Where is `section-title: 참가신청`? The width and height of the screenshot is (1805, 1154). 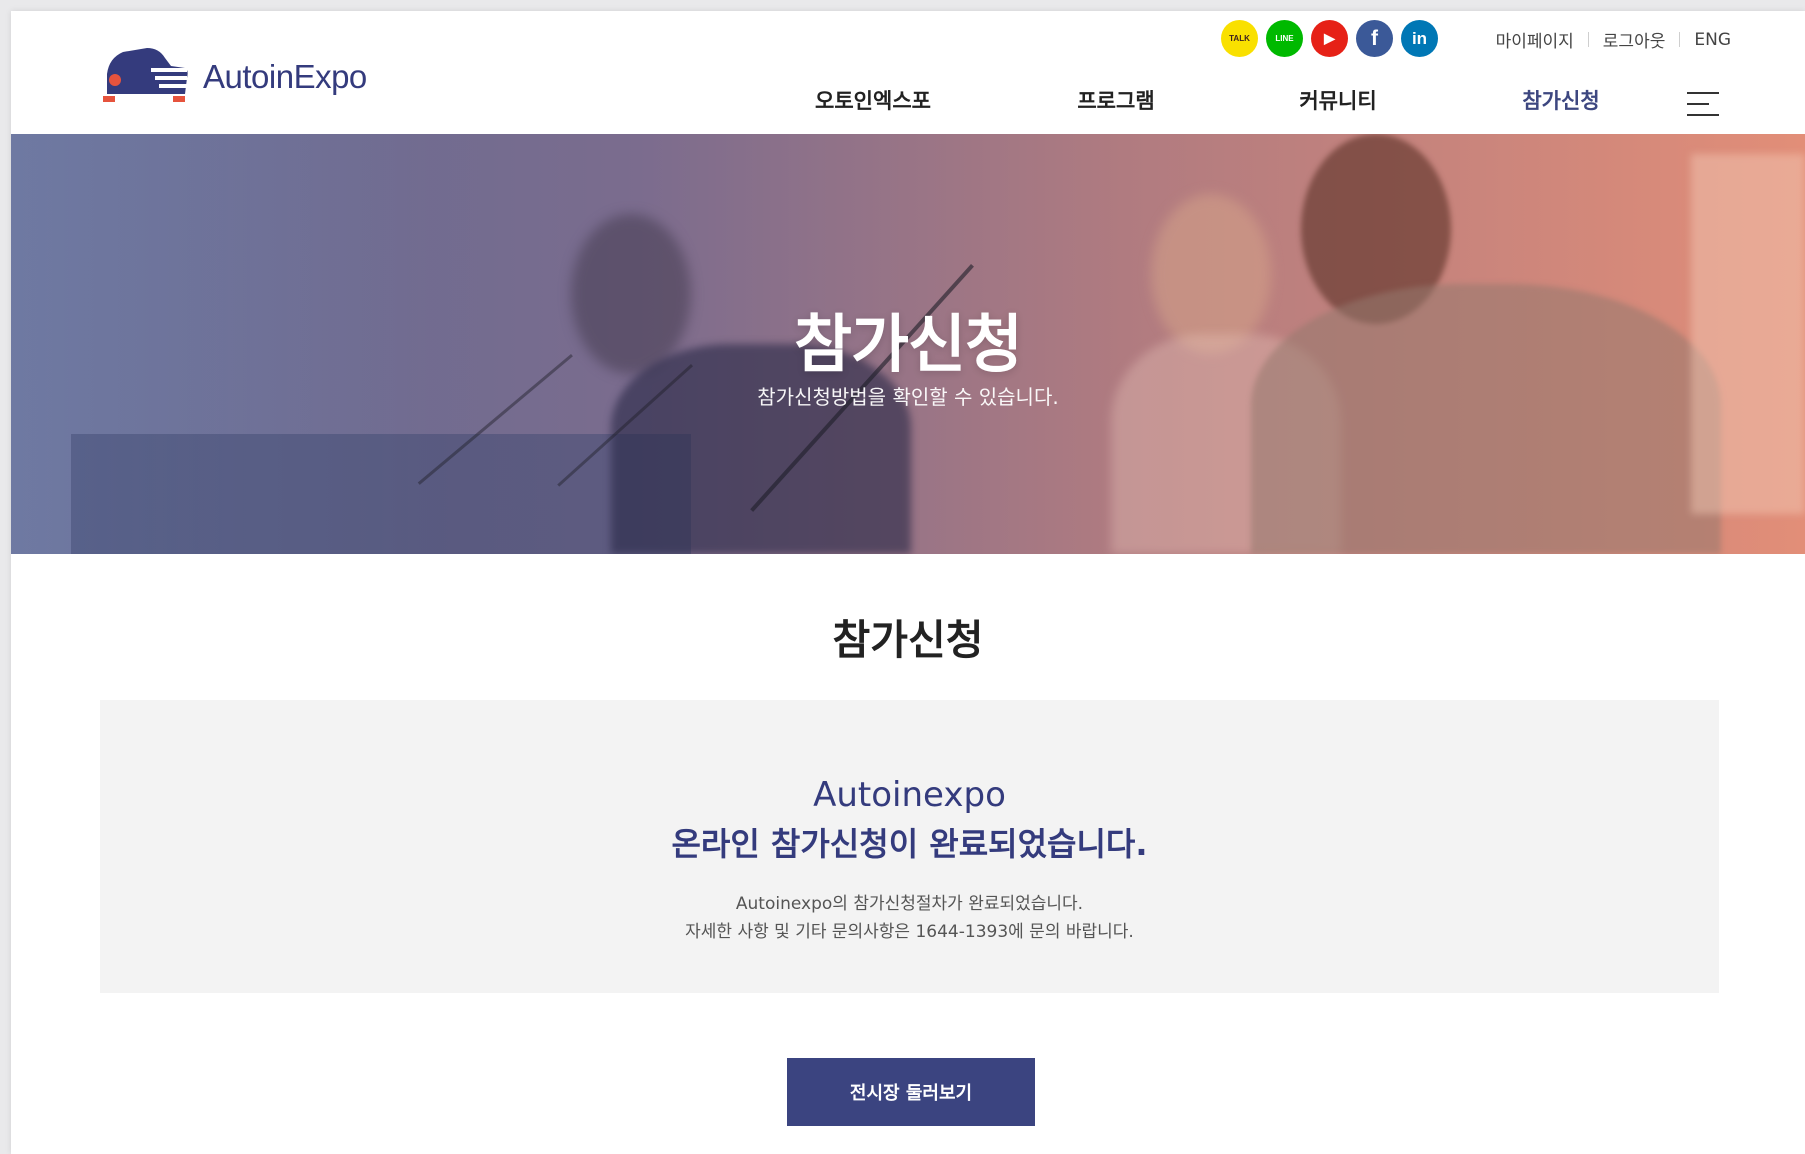
section-title: 참가신청 is located at coordinates (908, 640).